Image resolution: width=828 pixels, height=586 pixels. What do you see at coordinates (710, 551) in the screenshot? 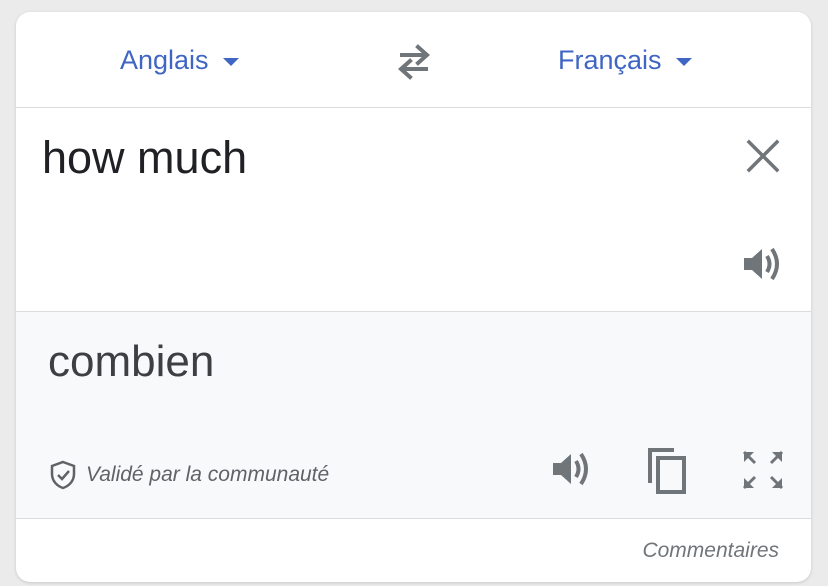
I see `feedback-link: Commentaires` at bounding box center [710, 551].